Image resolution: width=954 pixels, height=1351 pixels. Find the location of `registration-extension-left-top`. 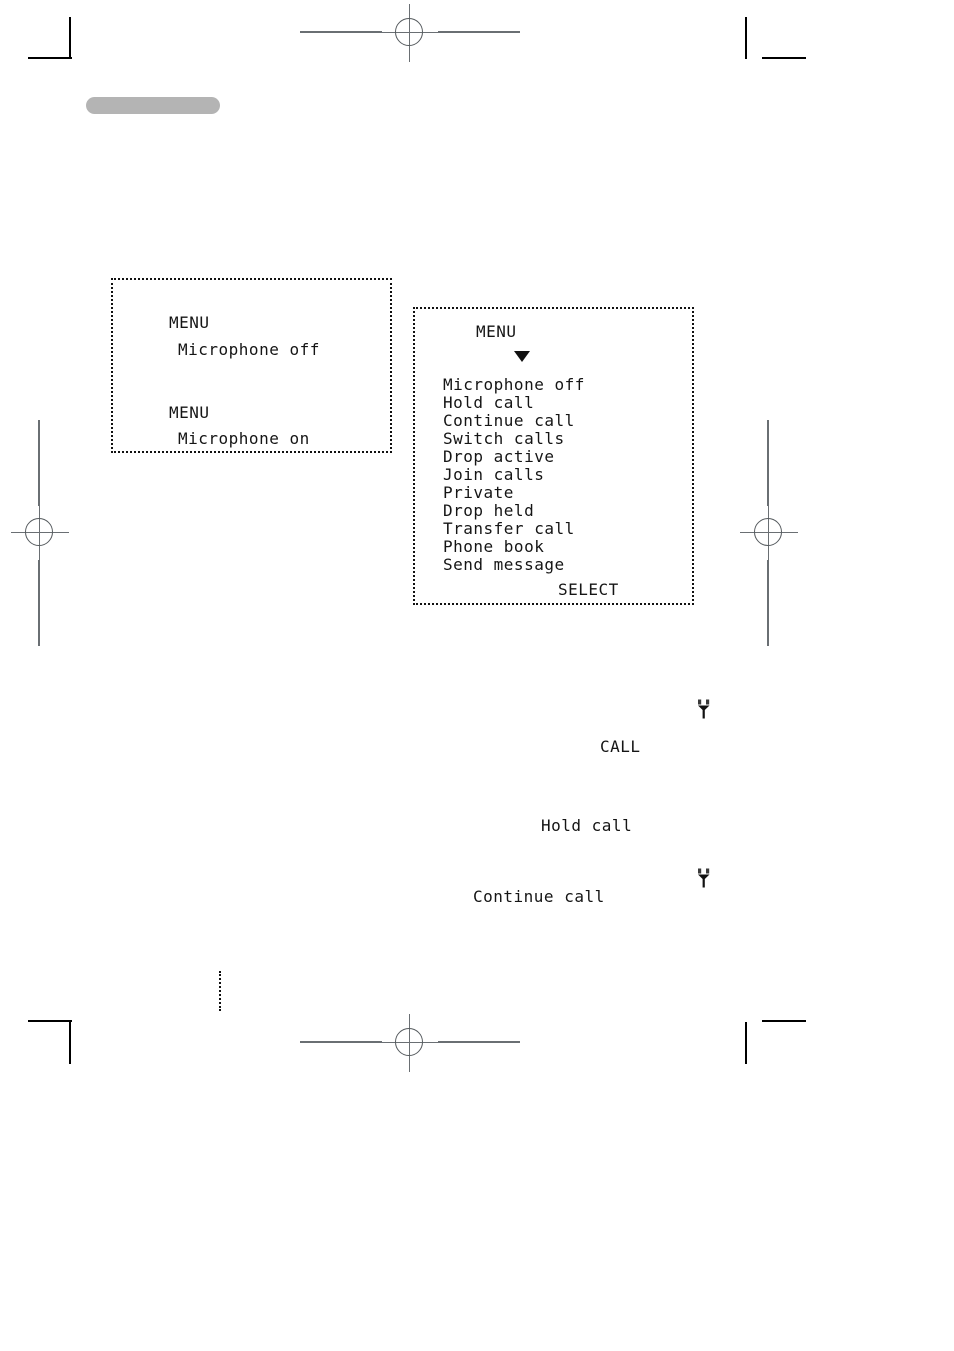

registration-extension-left-top is located at coordinates (39, 463).